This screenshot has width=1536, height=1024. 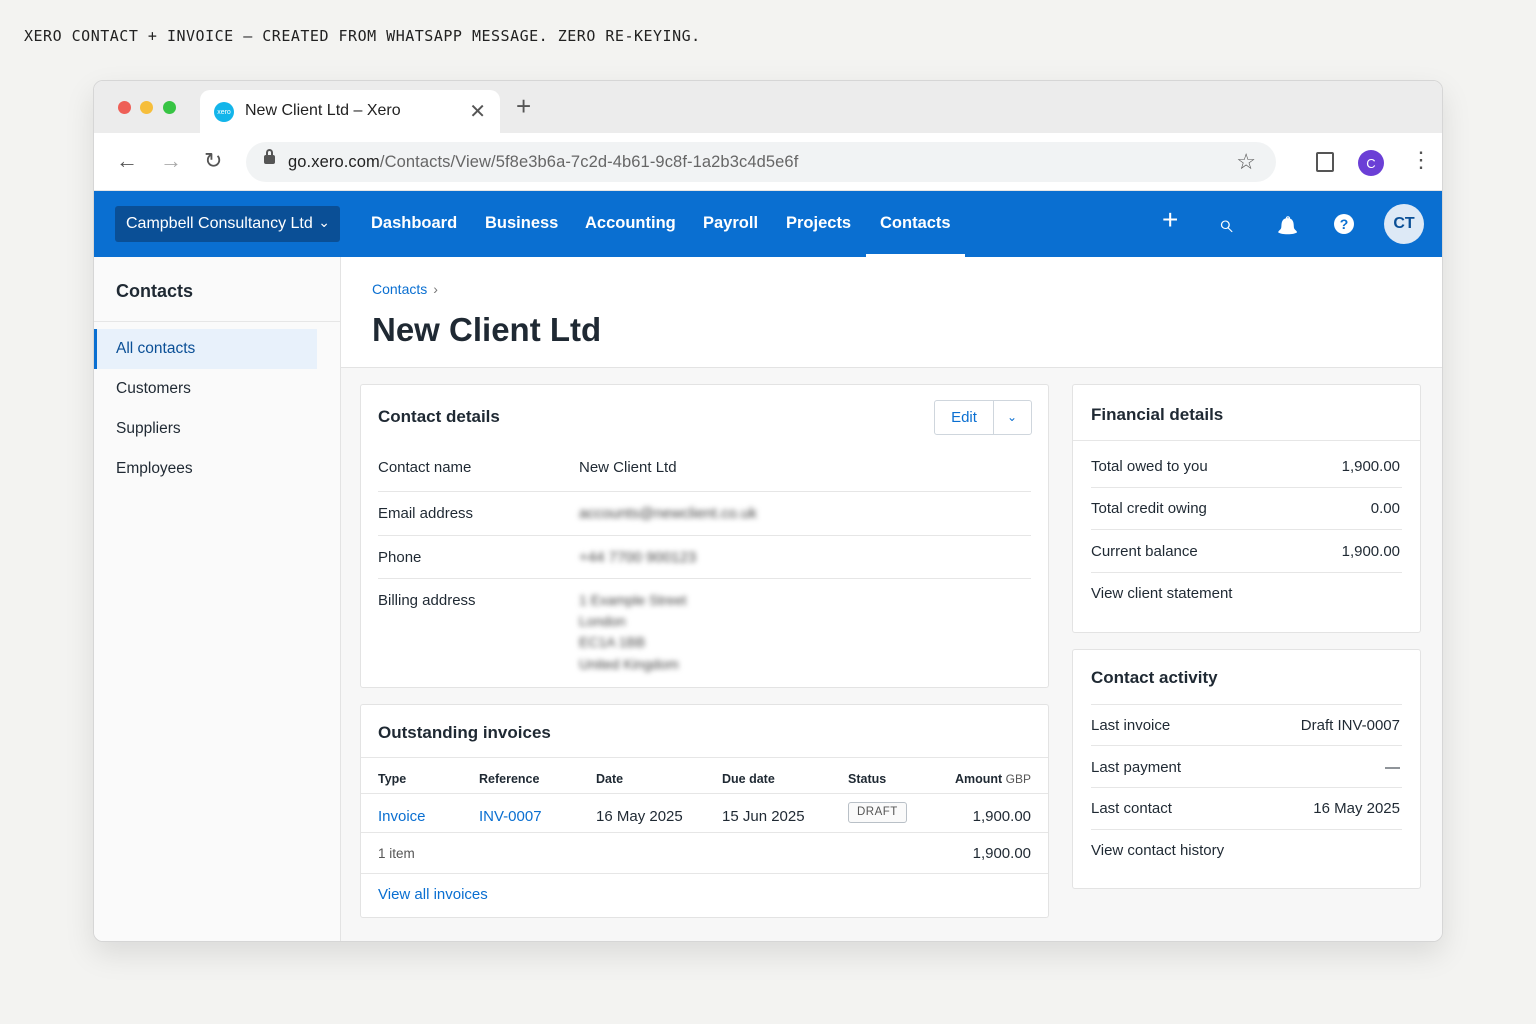 What do you see at coordinates (269, 156) in the screenshot?
I see `lock-icon` at bounding box center [269, 156].